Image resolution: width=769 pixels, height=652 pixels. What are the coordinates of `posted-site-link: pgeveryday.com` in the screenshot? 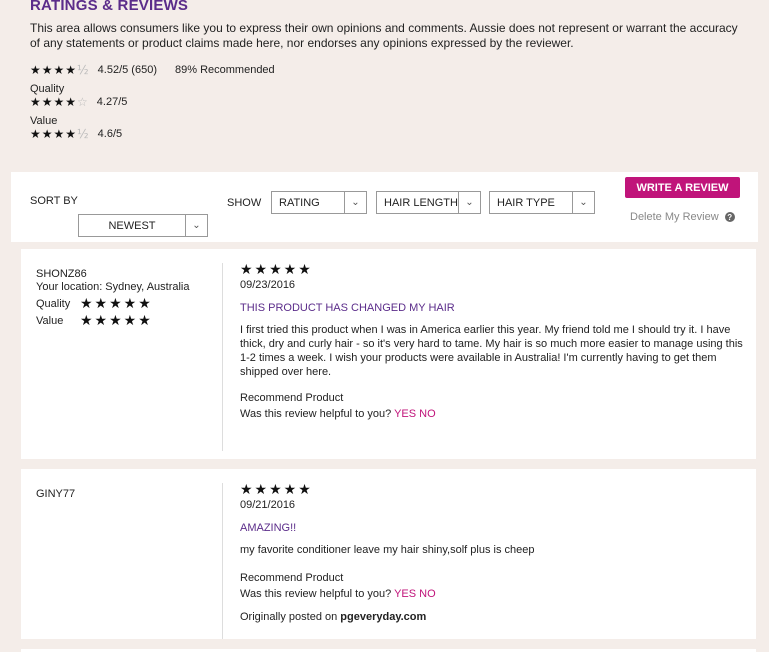 It's located at (383, 617).